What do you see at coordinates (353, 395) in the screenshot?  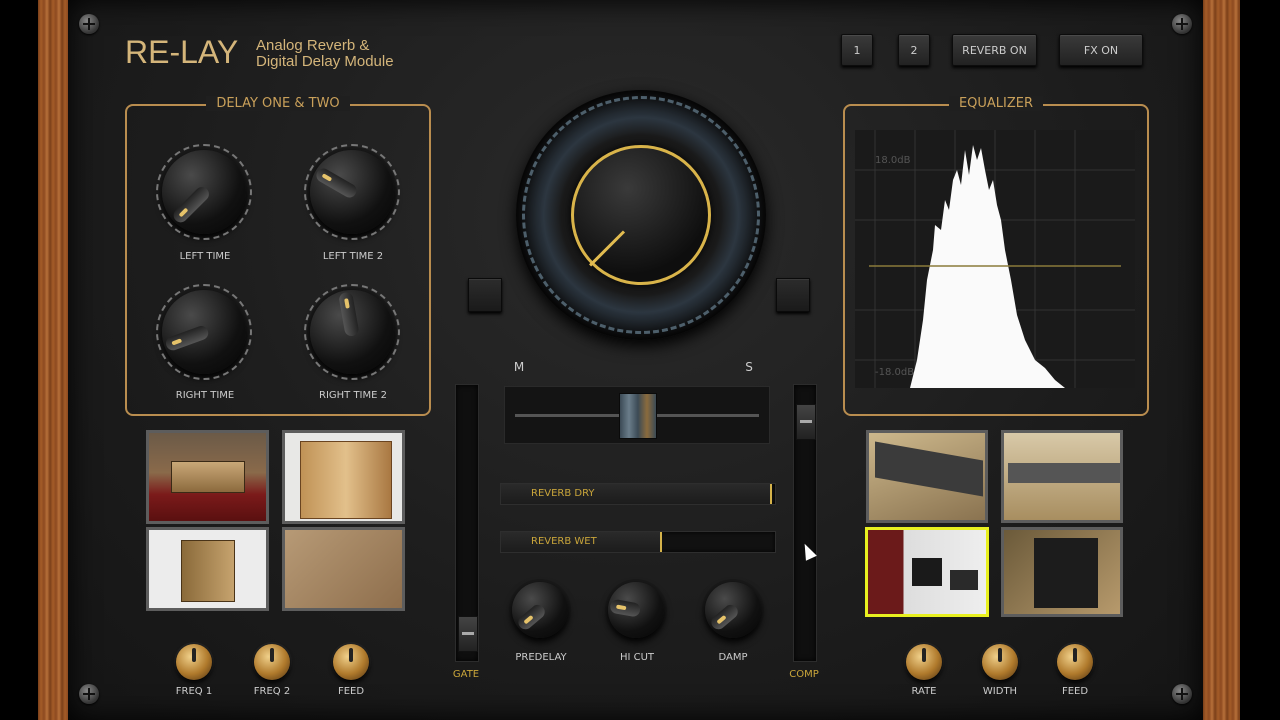 I see `right-time-2-label: RIGHT TIME 2` at bounding box center [353, 395].